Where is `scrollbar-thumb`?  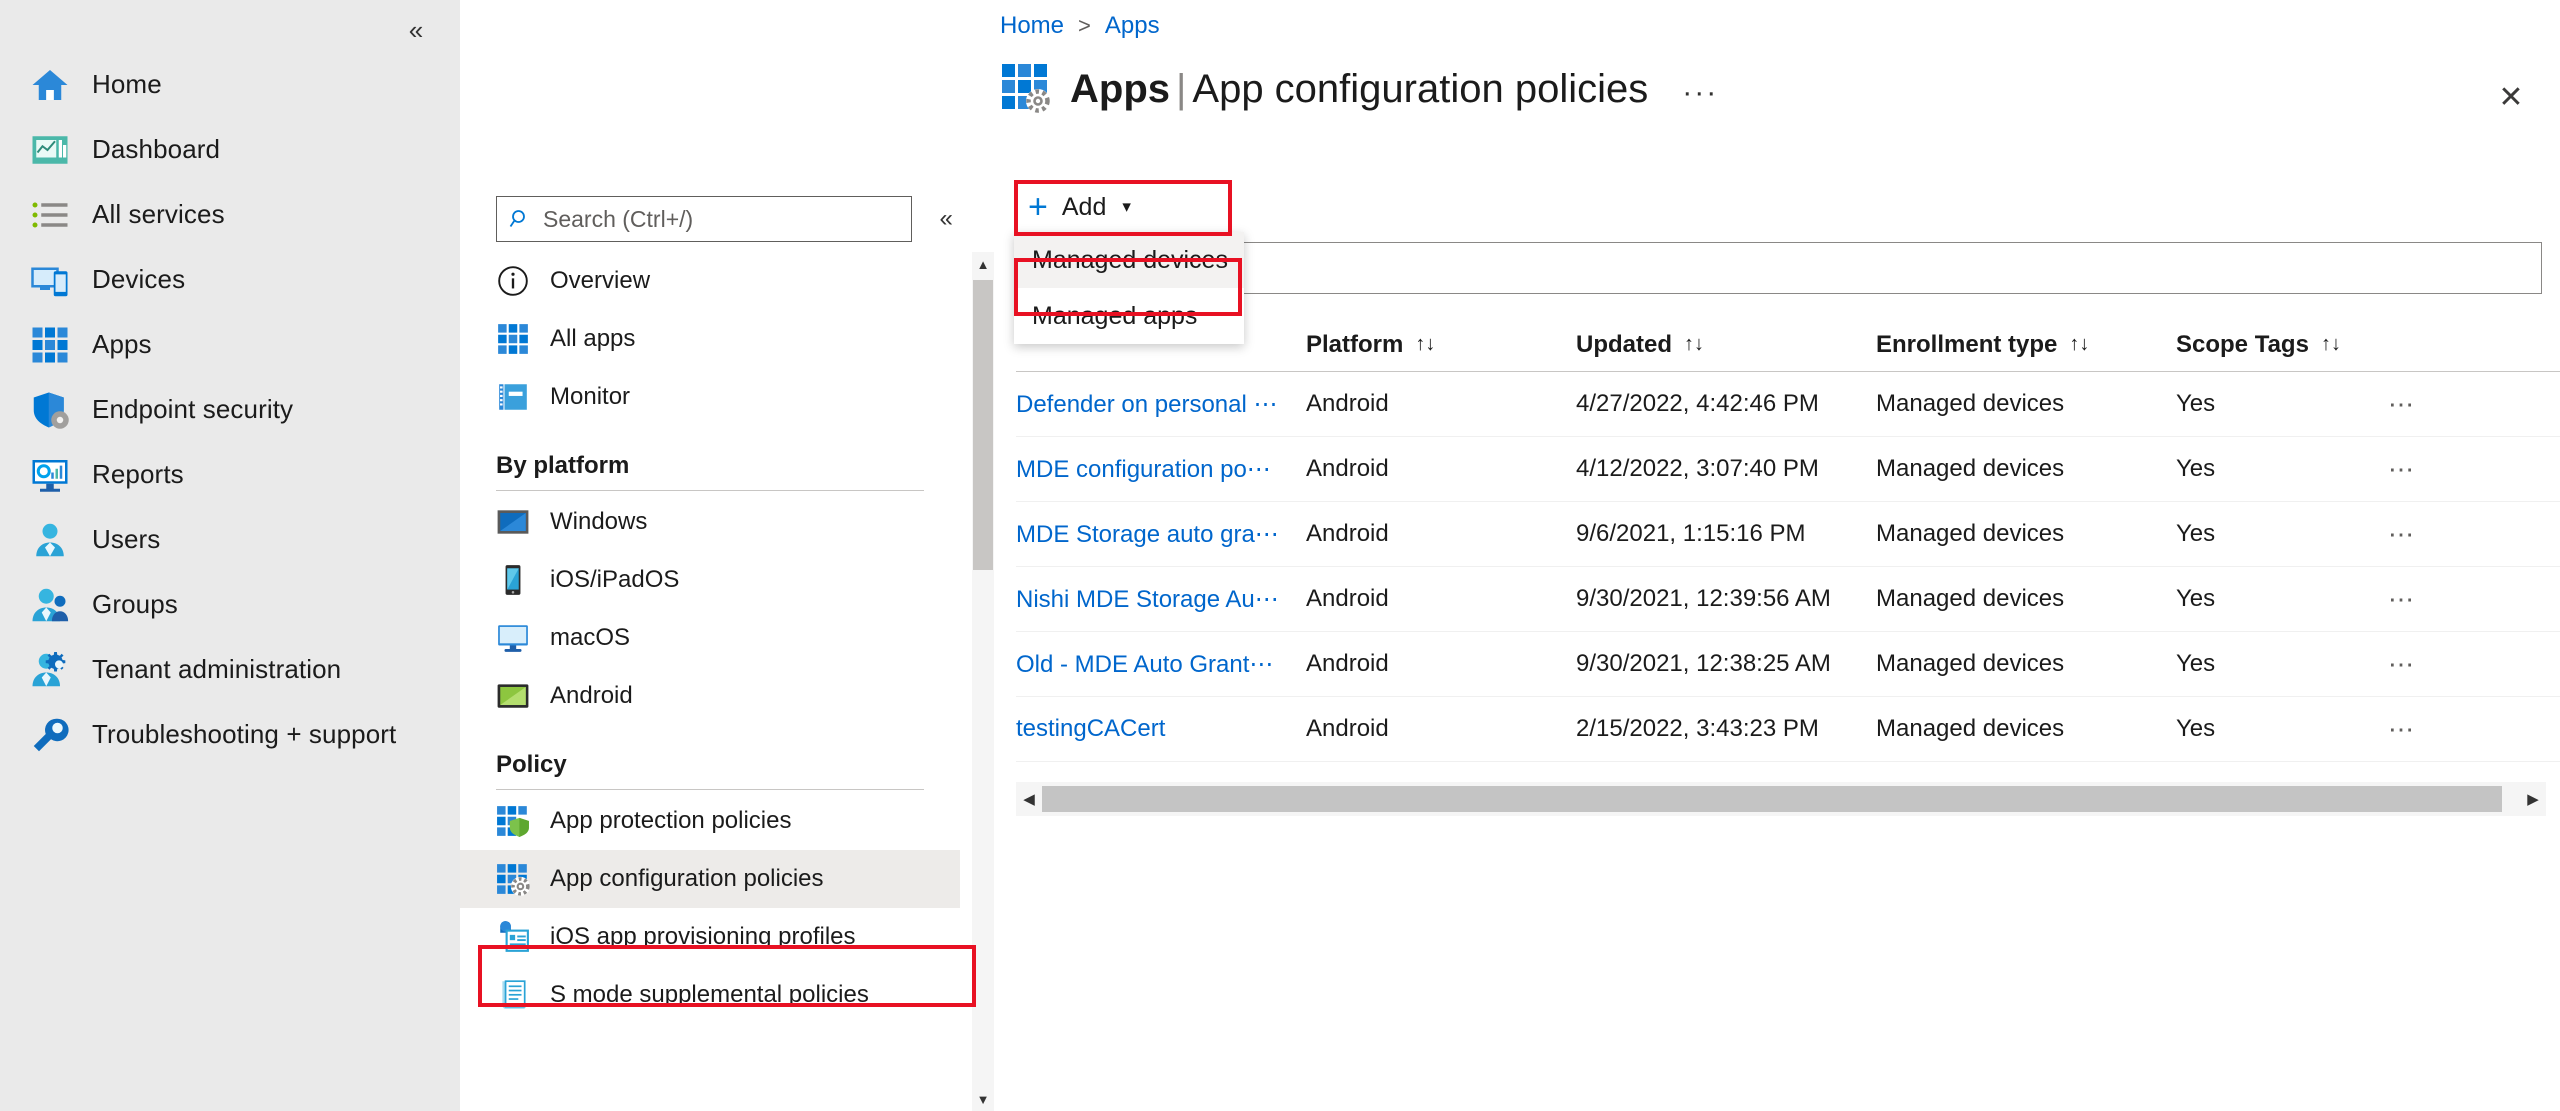
scrollbar-thumb is located at coordinates (983, 425).